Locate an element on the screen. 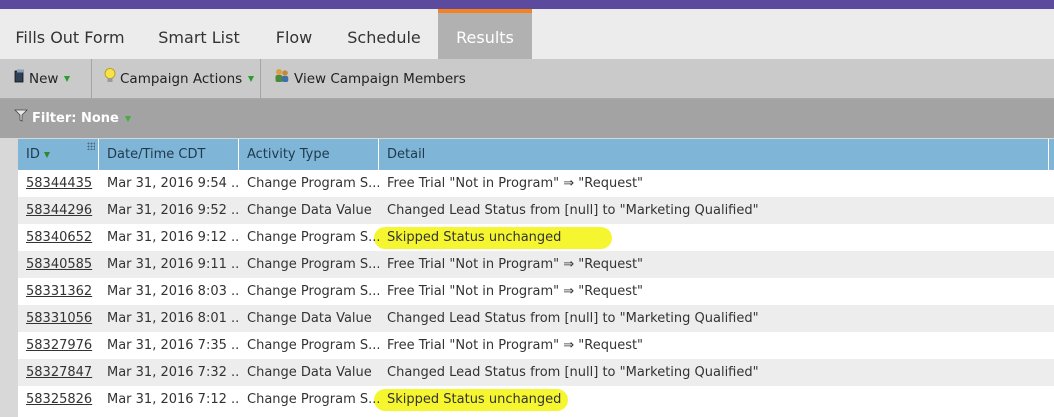 This screenshot has height=417, width=1054. lead-id-link: 58340585 is located at coordinates (59, 264).